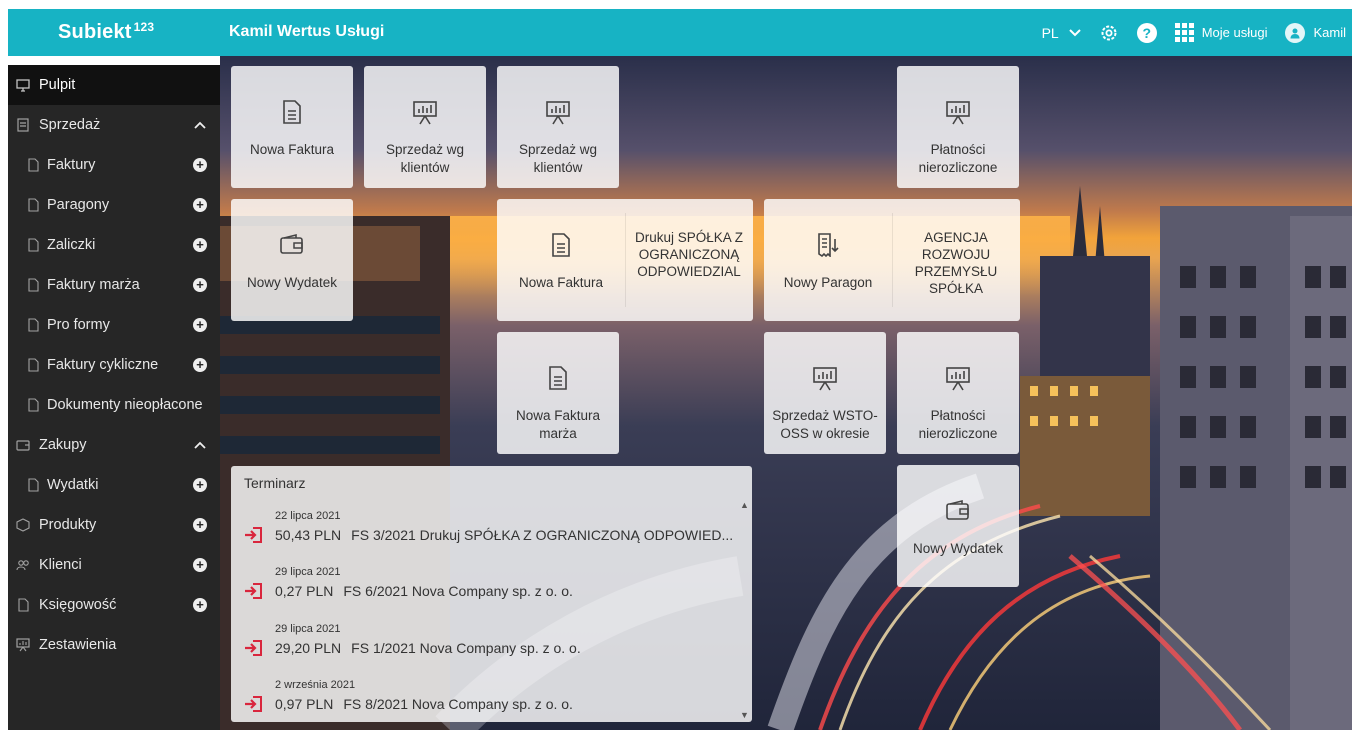  What do you see at coordinates (825, 393) in the screenshot?
I see `tile-sales-wsto-oss: Sprzedaż WSTO-OSS w okresie` at bounding box center [825, 393].